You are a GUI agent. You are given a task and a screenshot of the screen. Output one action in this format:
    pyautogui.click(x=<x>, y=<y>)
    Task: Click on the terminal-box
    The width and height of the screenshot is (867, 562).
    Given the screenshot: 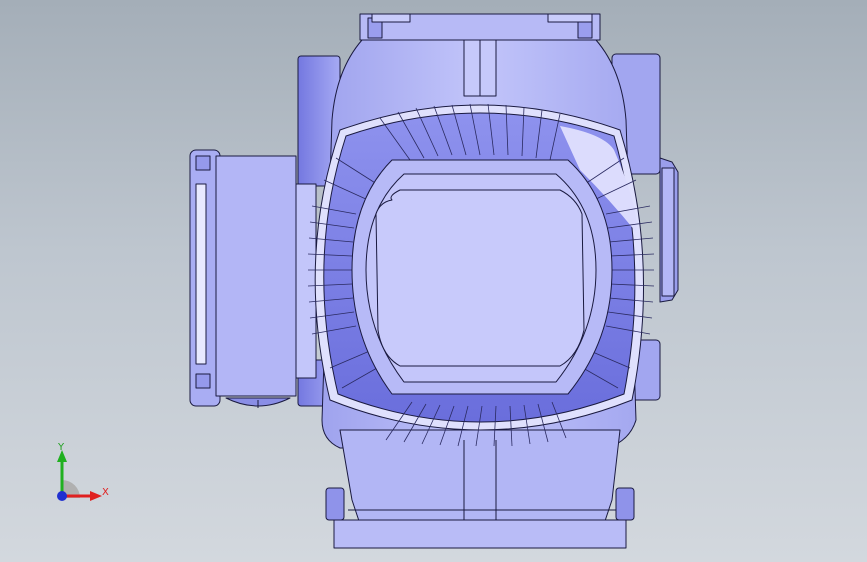 What is the action you would take?
    pyautogui.click(x=253, y=278)
    